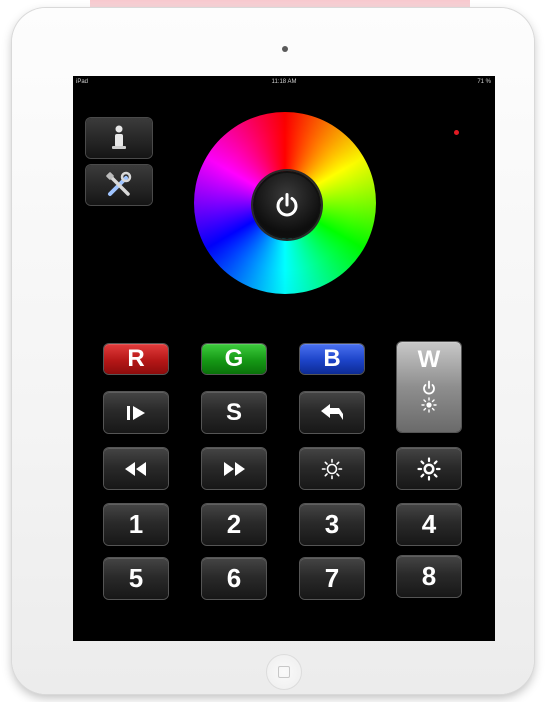 The image size is (546, 702). I want to click on power-light-icon, so click(429, 397).